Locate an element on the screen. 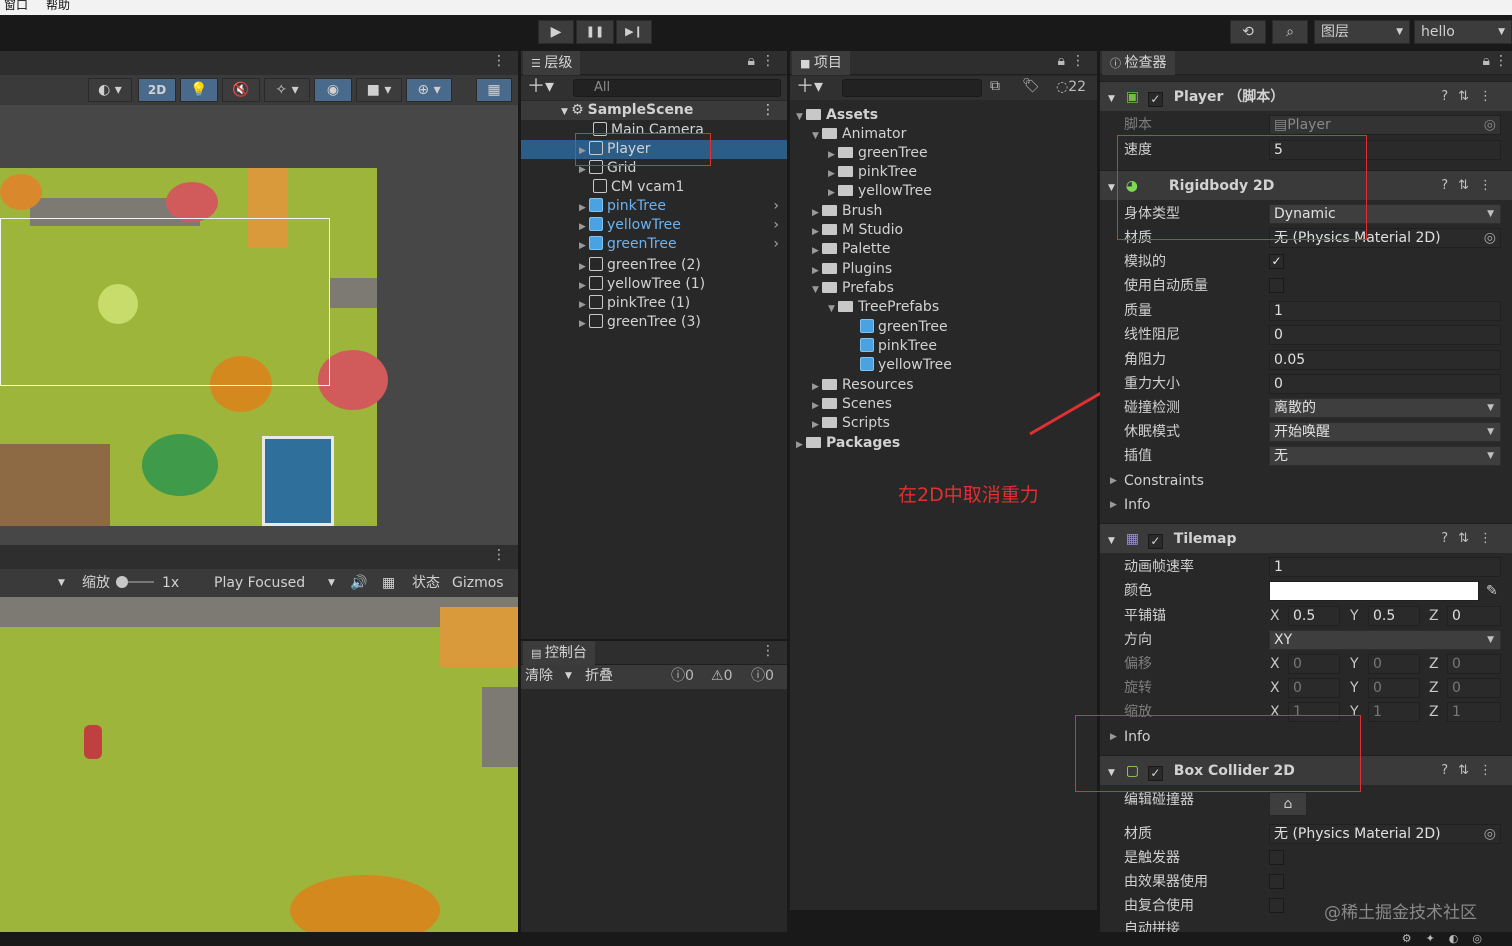  hierarchy-item: Main Camera is located at coordinates (612, 130).